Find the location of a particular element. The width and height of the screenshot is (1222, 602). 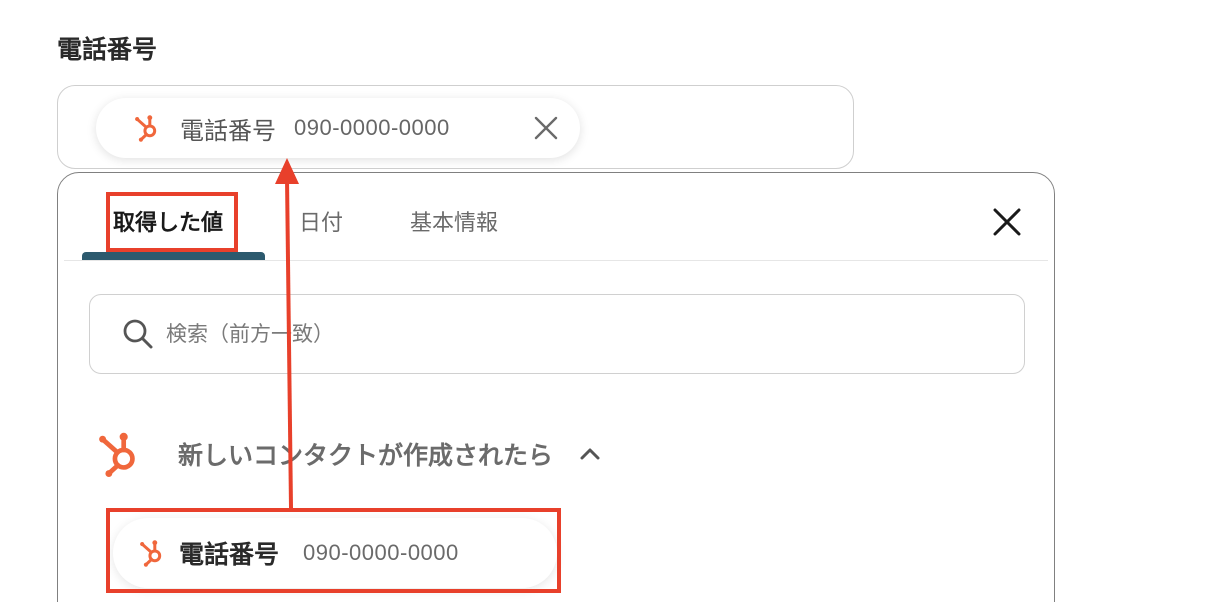

chevron-up-icon is located at coordinates (590, 454).